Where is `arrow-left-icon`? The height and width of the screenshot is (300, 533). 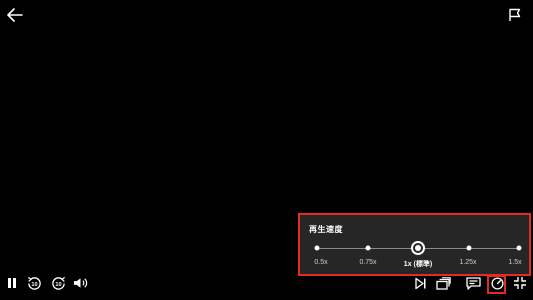
arrow-left-icon is located at coordinates (15, 15).